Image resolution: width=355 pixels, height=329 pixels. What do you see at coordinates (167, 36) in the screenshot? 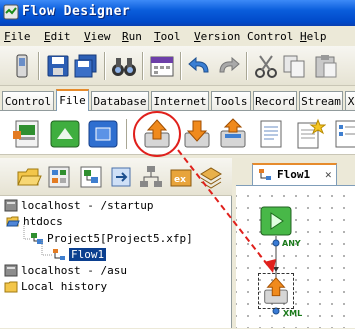
I see `menu-tool: Tool` at bounding box center [167, 36].